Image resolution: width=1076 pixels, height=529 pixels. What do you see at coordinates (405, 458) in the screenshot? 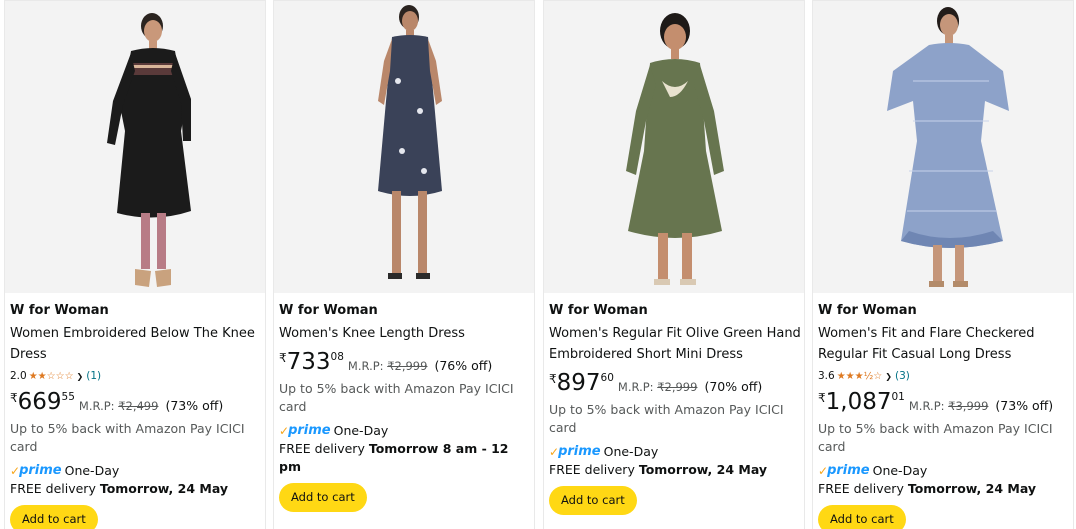
I see `delivery-info: FREE delivery Tomorrow 8 am - 12 pm` at bounding box center [405, 458].